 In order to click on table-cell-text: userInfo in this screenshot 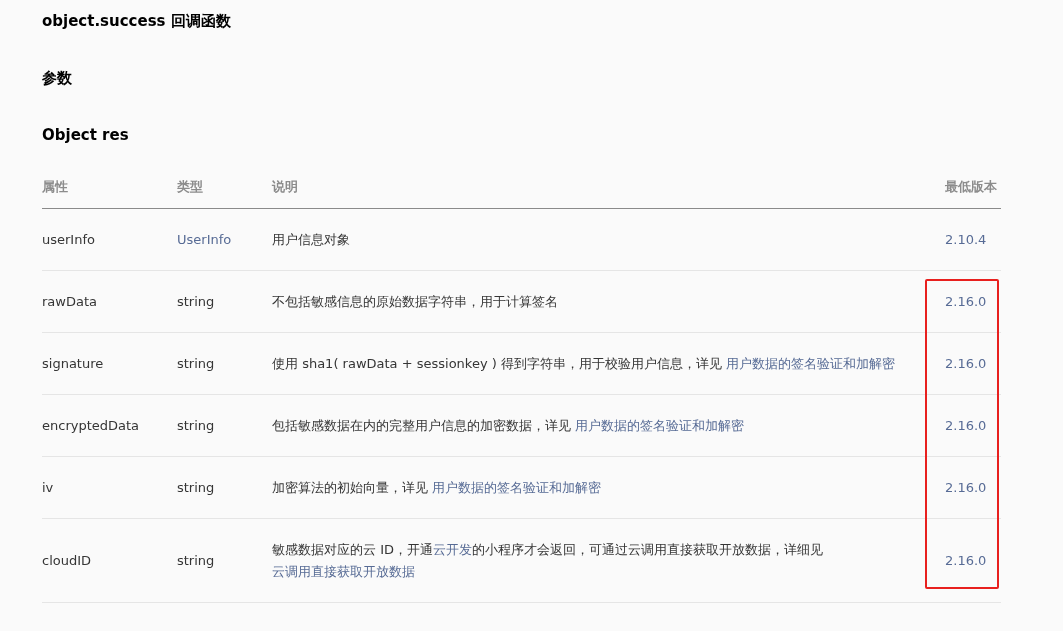, I will do `click(69, 240)`.